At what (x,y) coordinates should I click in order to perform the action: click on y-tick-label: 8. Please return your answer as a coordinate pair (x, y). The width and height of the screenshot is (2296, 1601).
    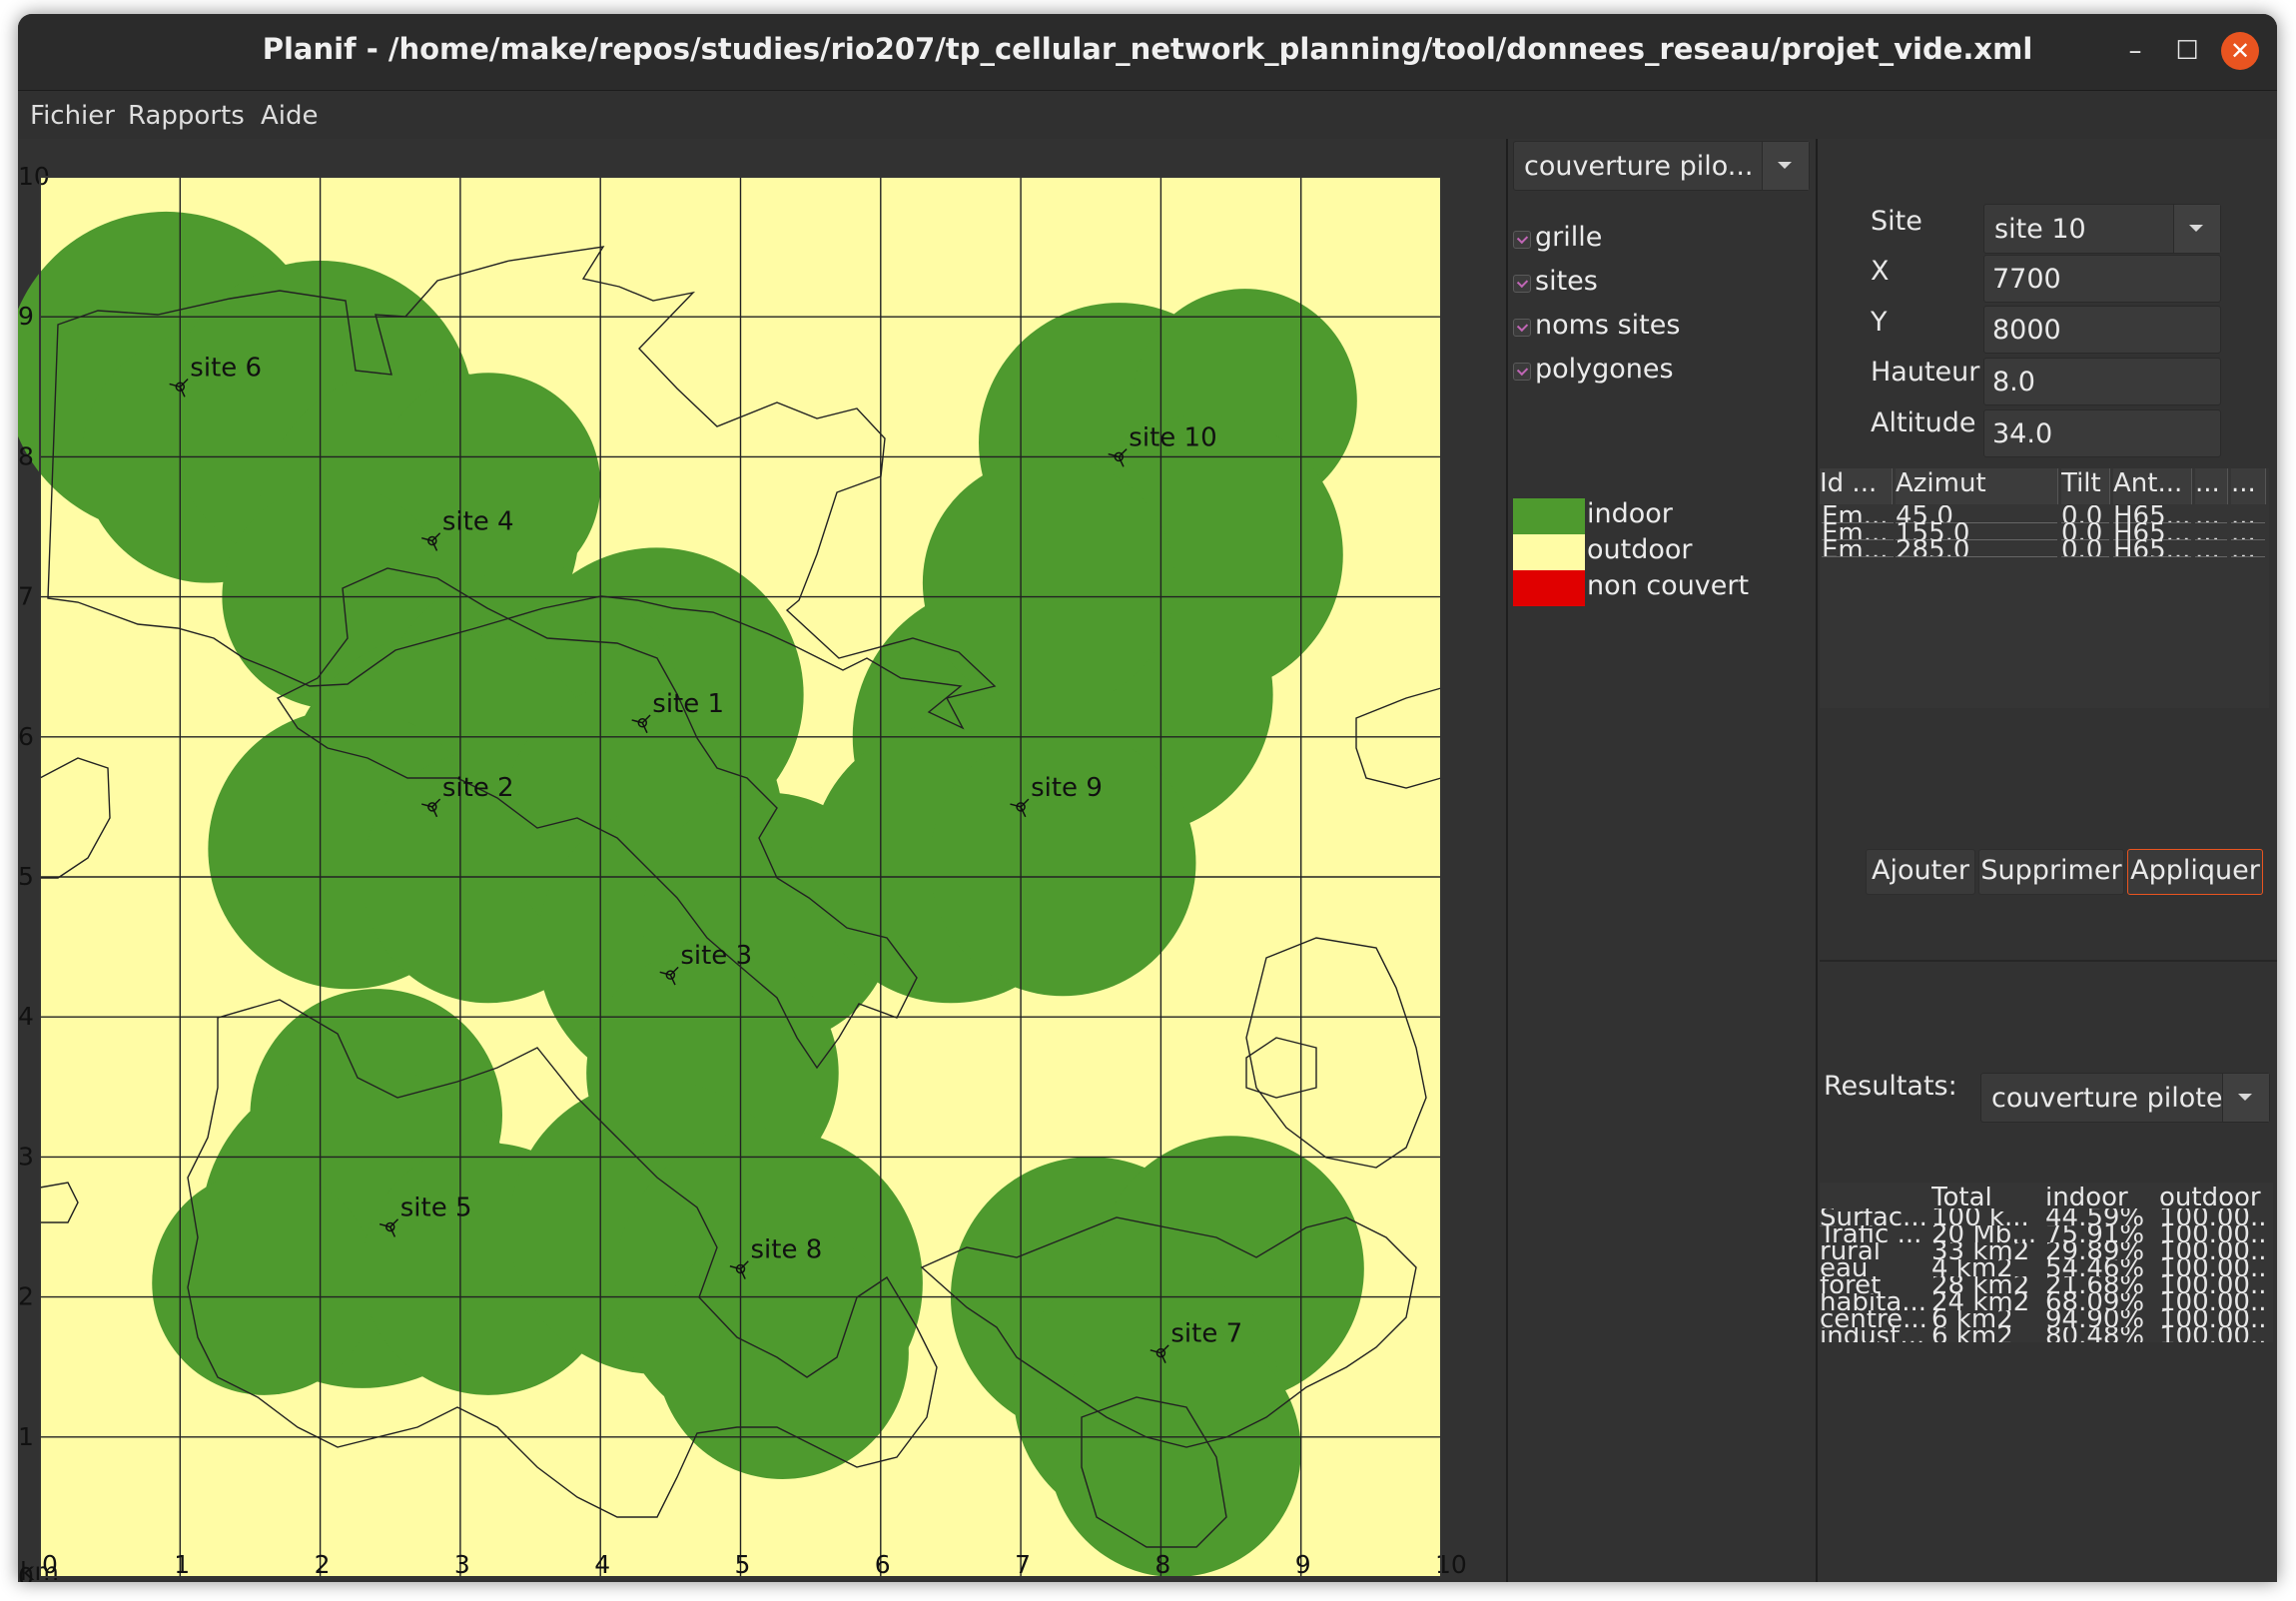
    Looking at the image, I should click on (26, 455).